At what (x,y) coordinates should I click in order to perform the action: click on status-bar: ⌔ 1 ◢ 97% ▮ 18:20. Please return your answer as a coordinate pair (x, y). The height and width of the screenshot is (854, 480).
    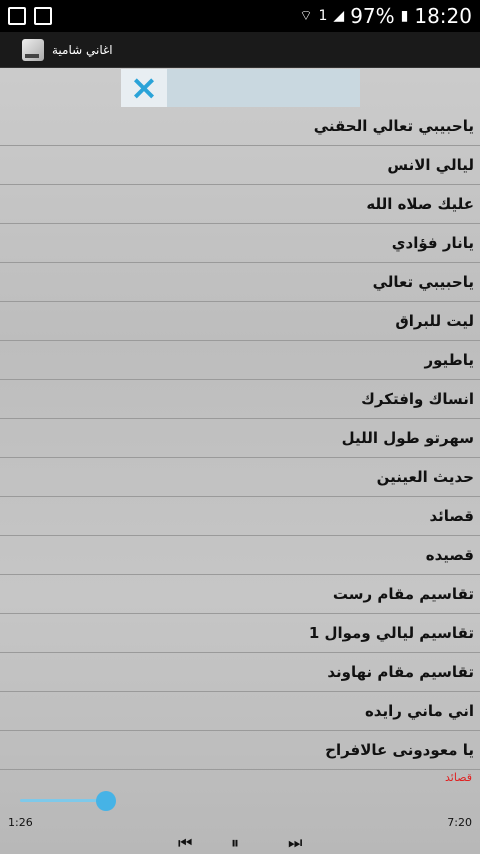
    Looking at the image, I should click on (240, 16).